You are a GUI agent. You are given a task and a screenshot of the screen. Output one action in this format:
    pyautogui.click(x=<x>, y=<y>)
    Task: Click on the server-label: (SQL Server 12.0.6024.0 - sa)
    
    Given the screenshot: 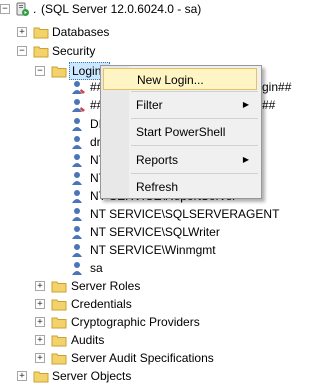 What is the action you would take?
    pyautogui.click(x=121, y=9)
    